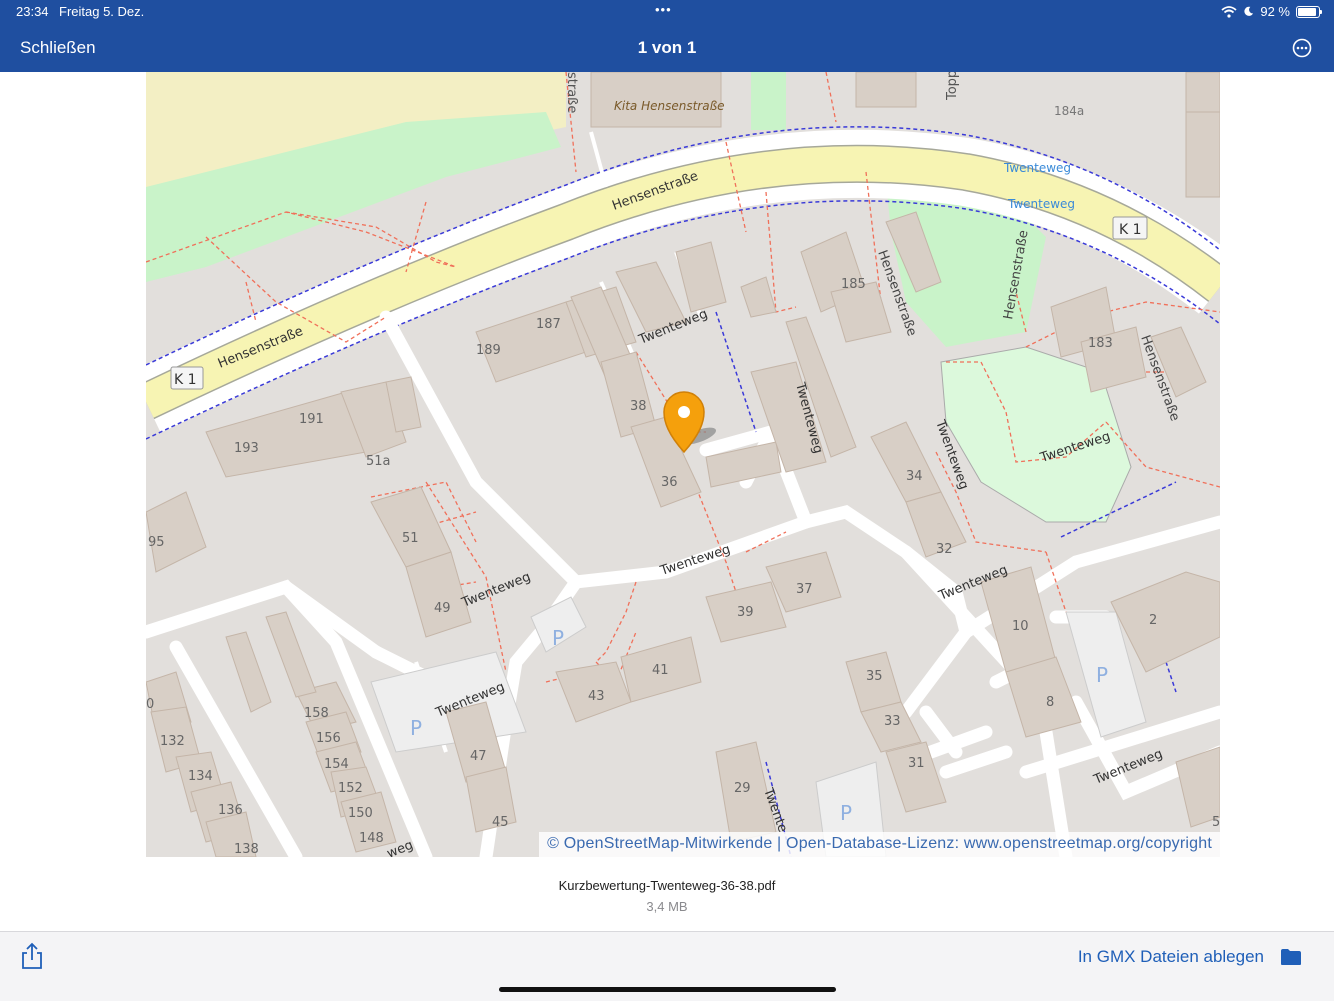  I want to click on map-label: 37, so click(804, 589).